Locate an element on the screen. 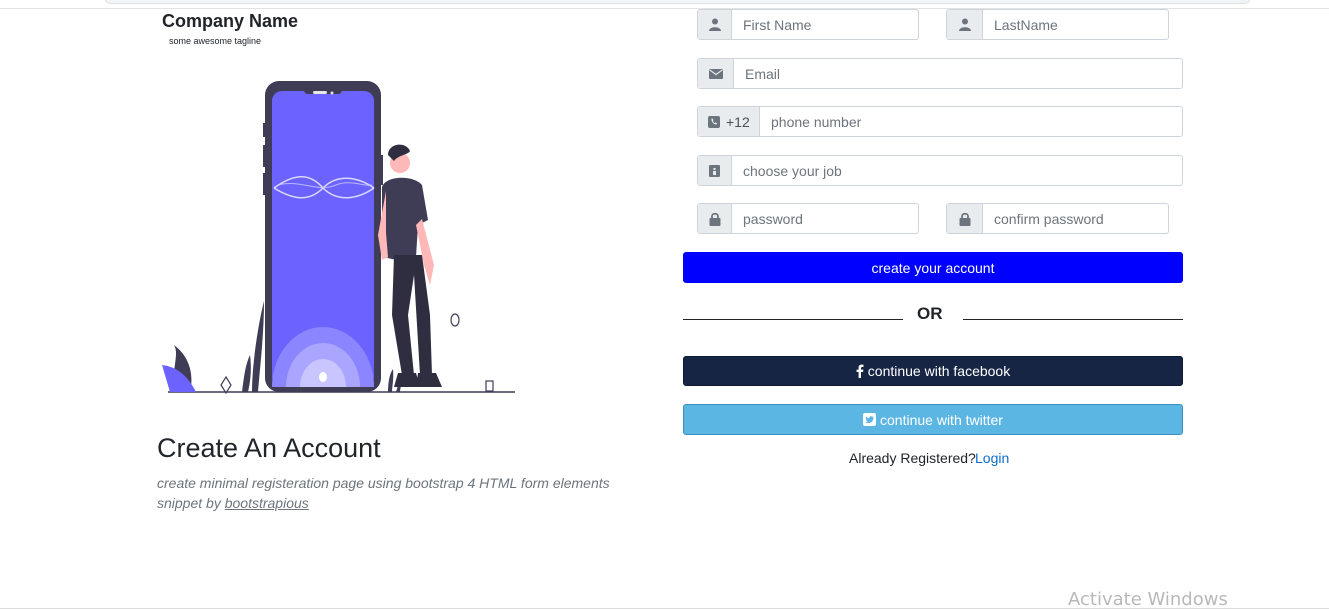  twitter-icon is located at coordinates (870, 419).